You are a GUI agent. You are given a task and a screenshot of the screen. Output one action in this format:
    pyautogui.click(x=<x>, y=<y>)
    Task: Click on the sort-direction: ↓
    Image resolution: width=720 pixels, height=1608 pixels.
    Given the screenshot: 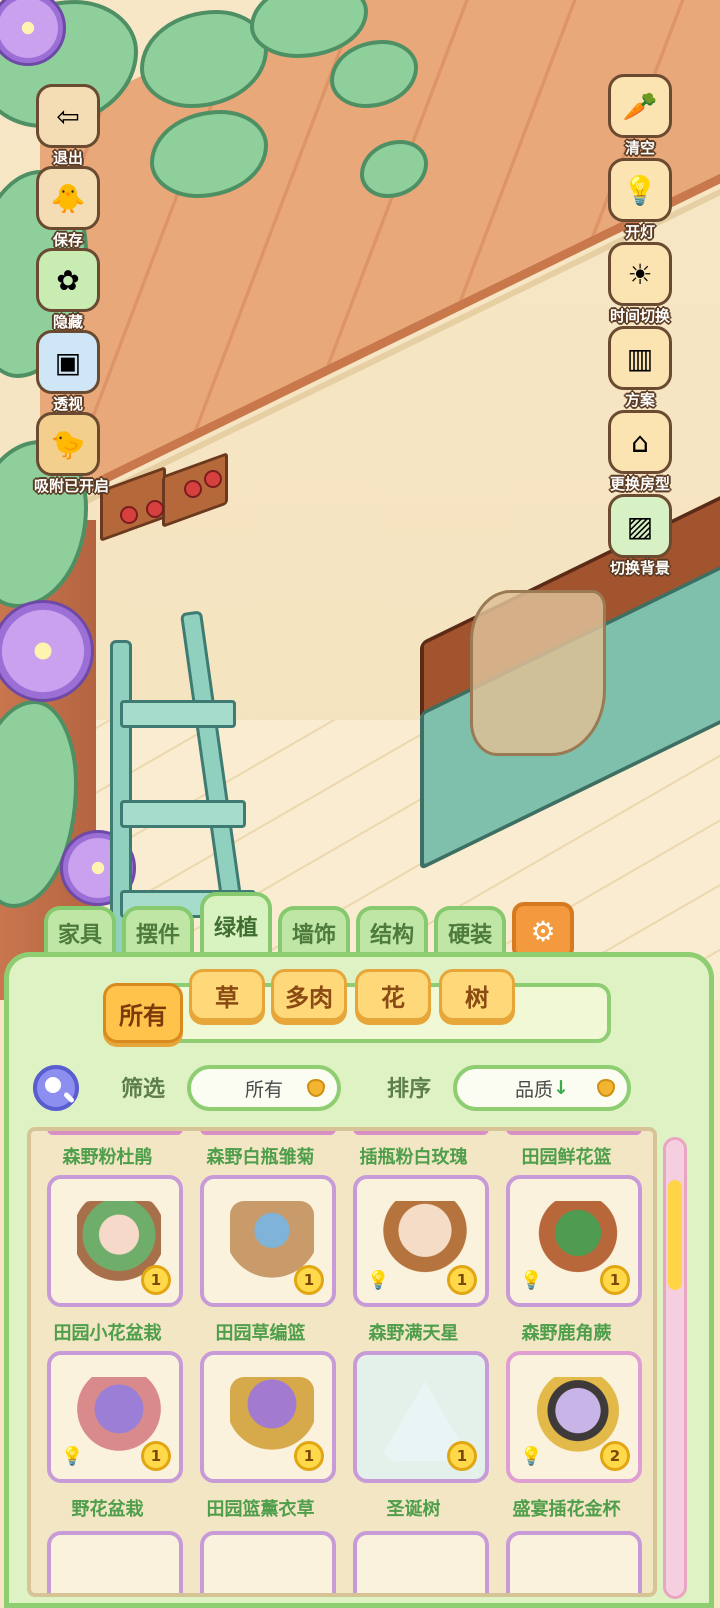 What is the action you would take?
    pyautogui.click(x=561, y=1088)
    